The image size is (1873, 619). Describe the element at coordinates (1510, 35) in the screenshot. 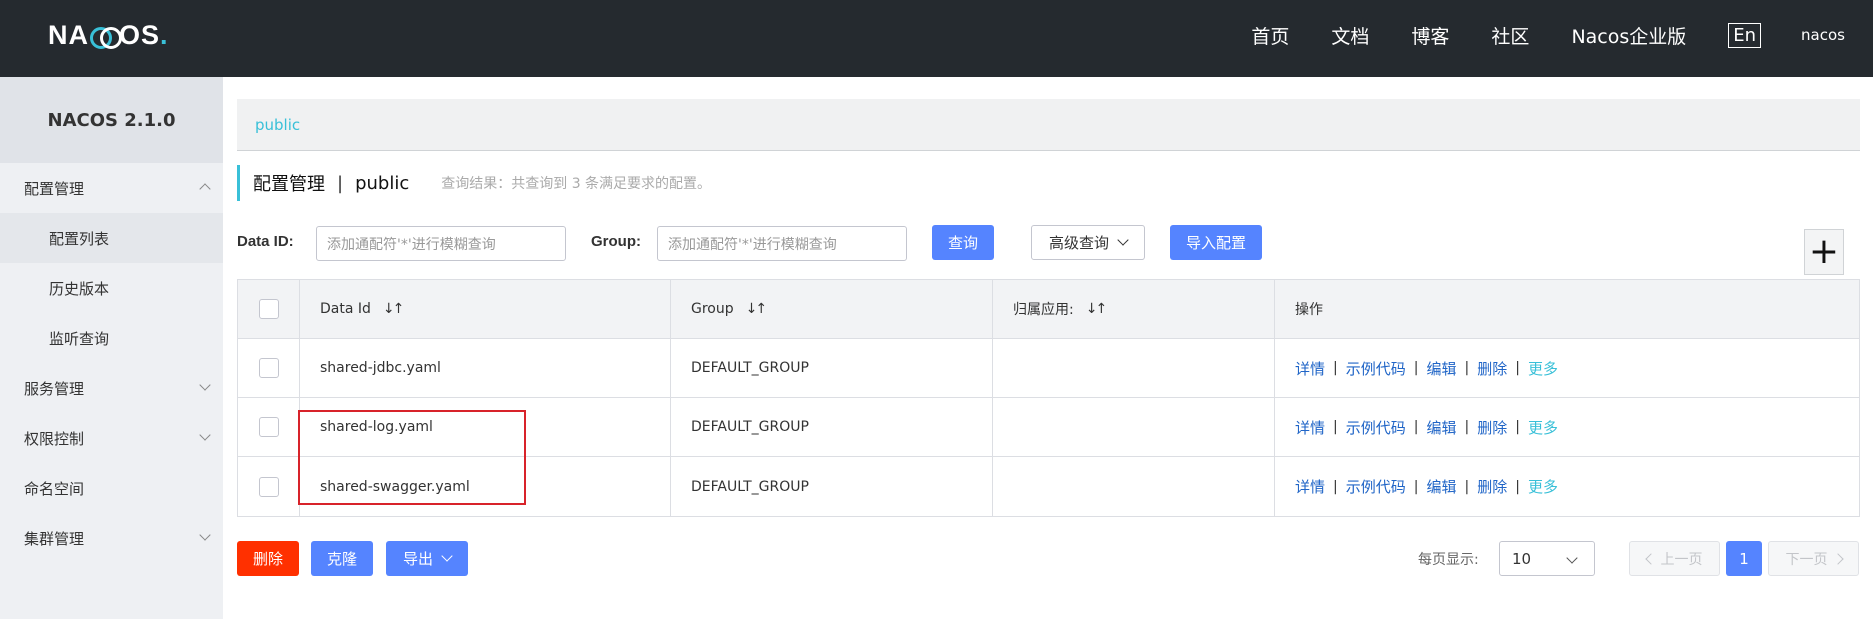

I see `nav-community: 社区` at that location.